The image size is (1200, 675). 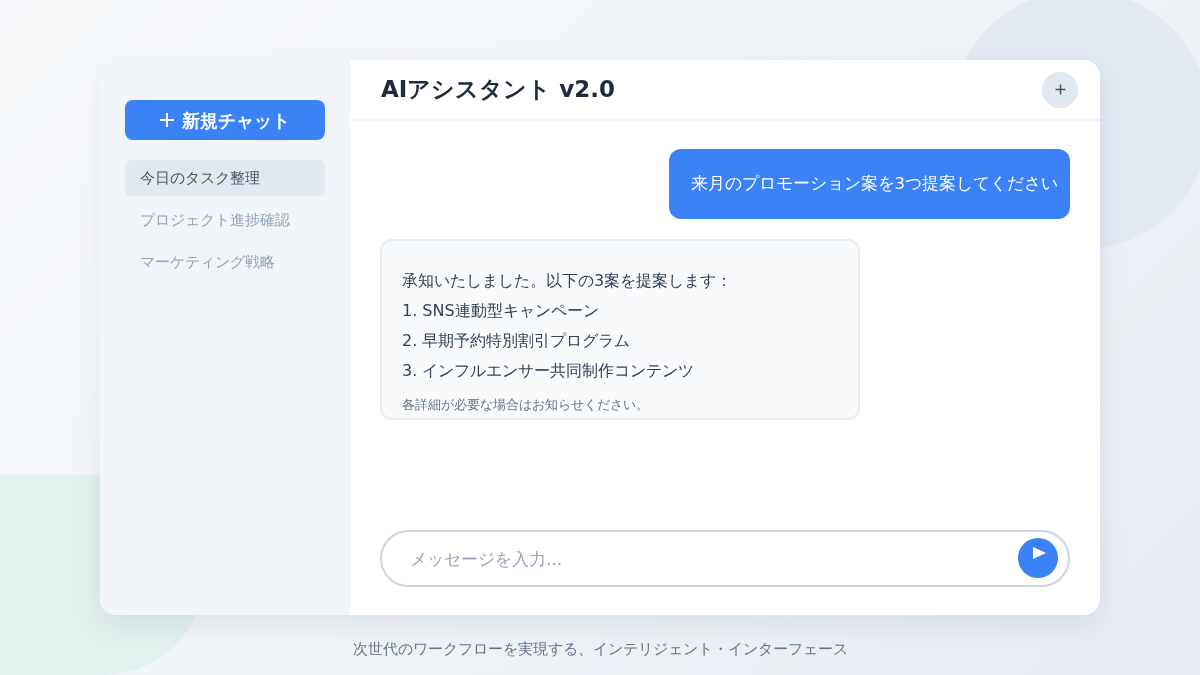 What do you see at coordinates (225, 178) in the screenshot?
I see `chat-history-item: 今日のタスク整理` at bounding box center [225, 178].